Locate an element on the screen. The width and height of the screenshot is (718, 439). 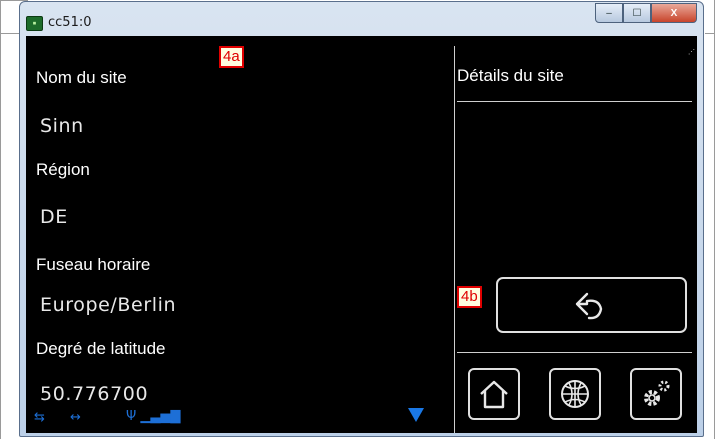
back-button is located at coordinates (591, 305).